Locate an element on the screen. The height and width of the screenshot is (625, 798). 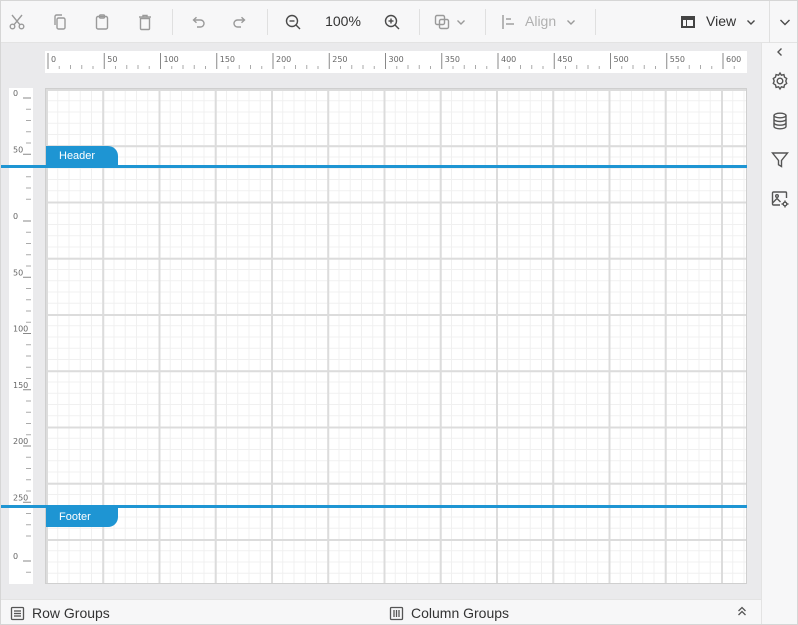
properties-side-panel is located at coordinates (779, 333).